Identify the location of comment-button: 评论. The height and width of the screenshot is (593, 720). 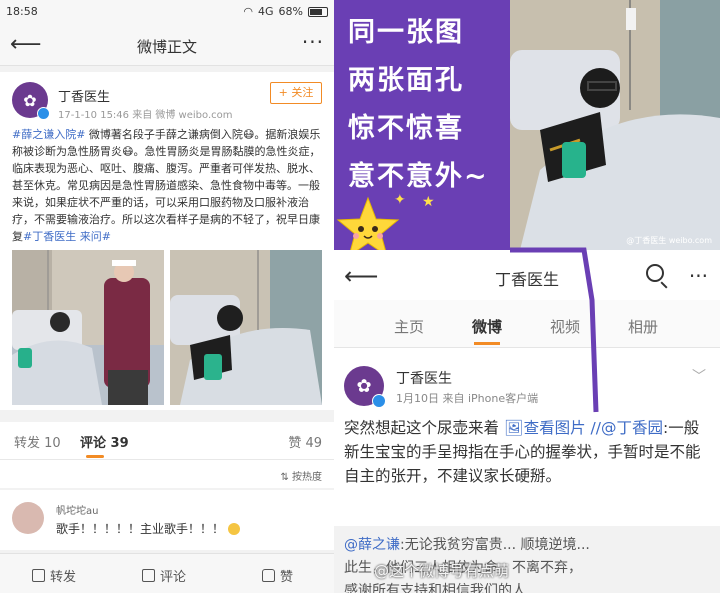
(164, 575).